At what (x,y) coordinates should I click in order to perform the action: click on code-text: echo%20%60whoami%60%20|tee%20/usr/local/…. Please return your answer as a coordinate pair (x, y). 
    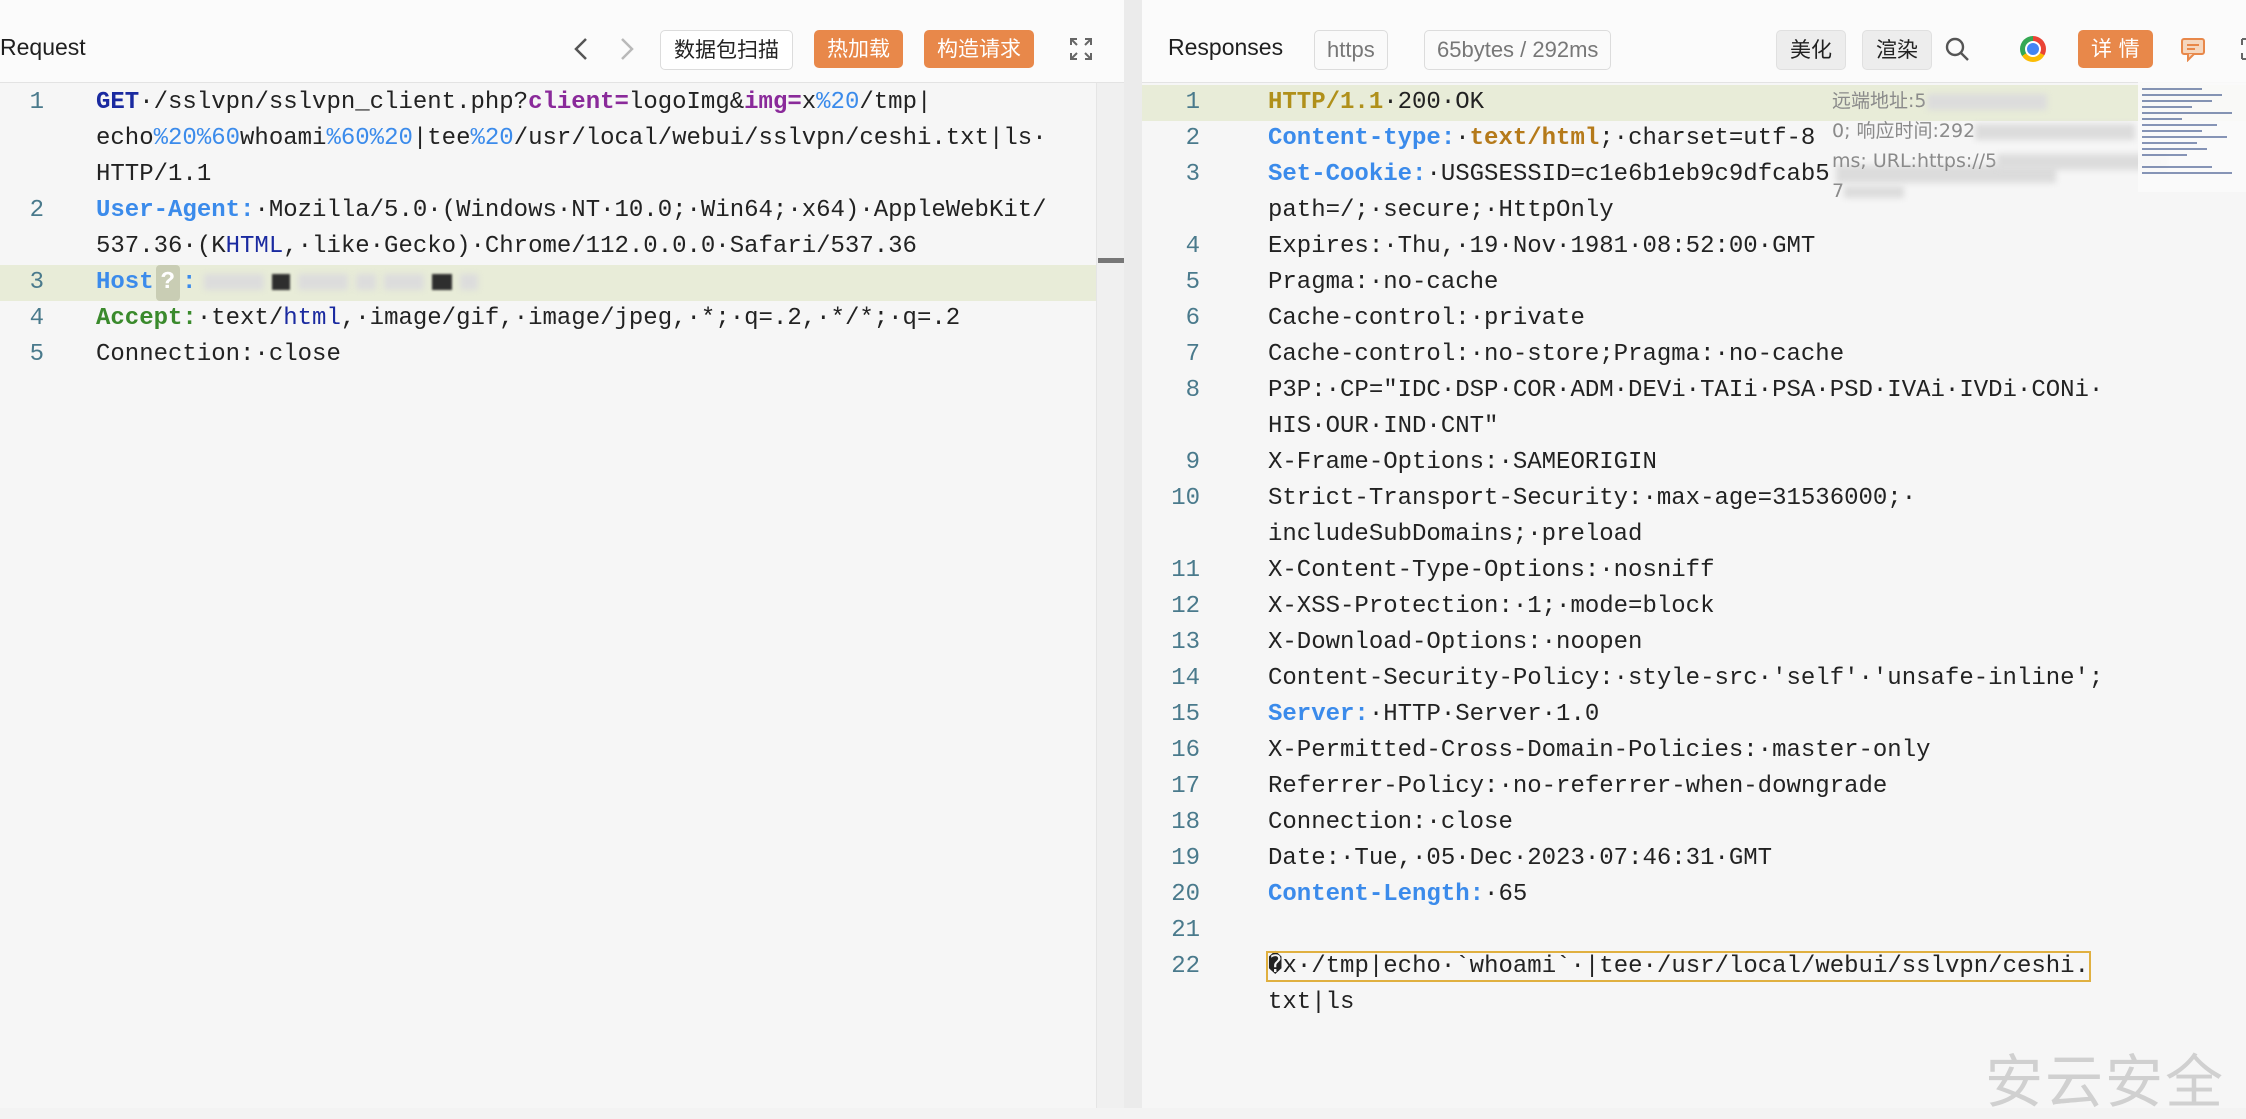
    Looking at the image, I should click on (571, 139).